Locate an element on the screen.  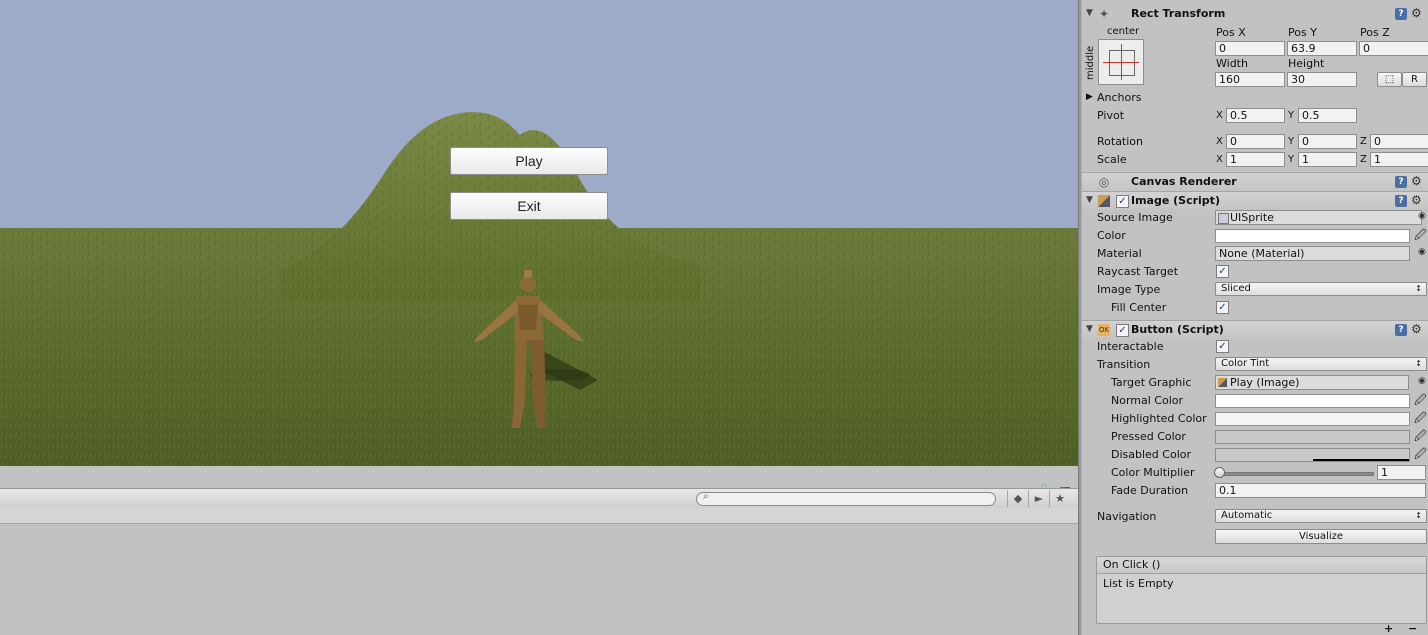
canvas-renderer-header: ◎ Canvas Renderer ? ⚙ is located at coordinates (1255, 181).